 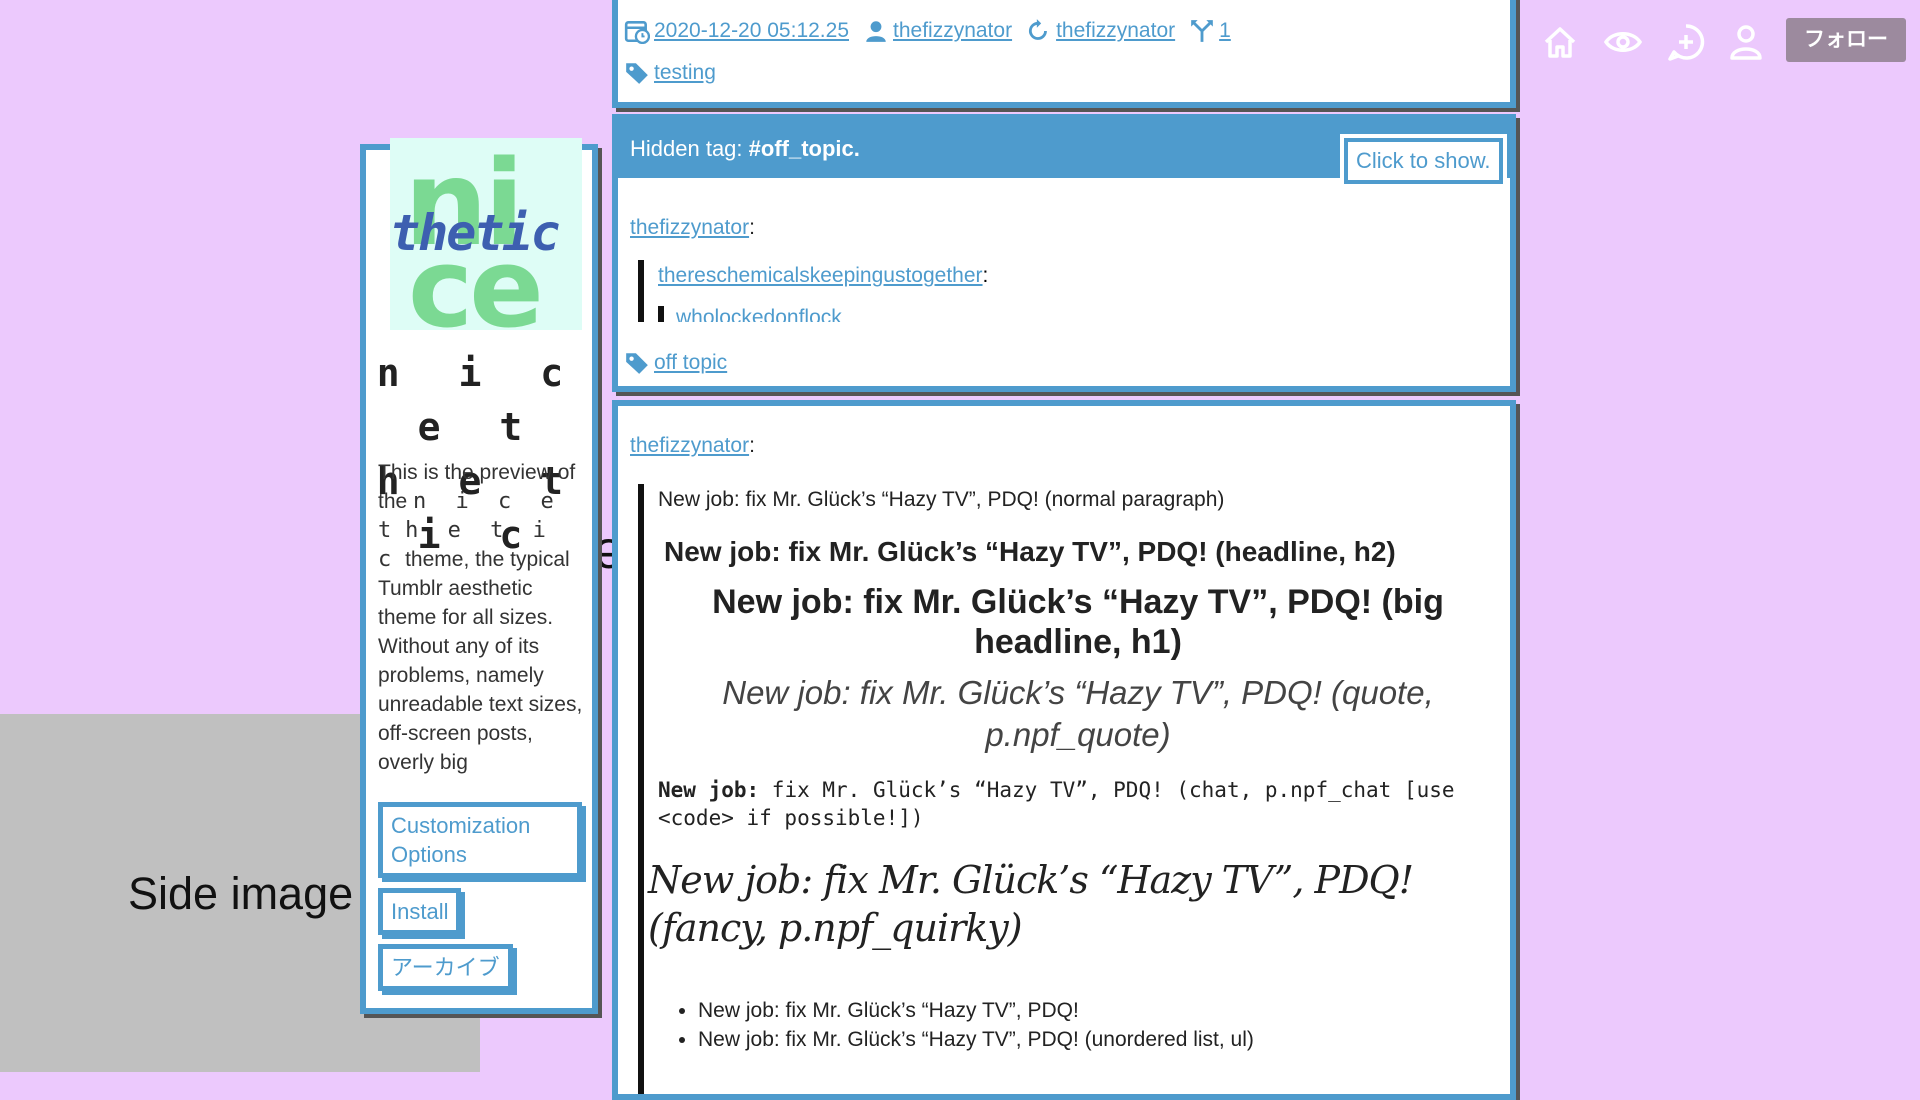 I want to click on reblog-author-link-2: wholockedonflock, so click(x=759, y=314).